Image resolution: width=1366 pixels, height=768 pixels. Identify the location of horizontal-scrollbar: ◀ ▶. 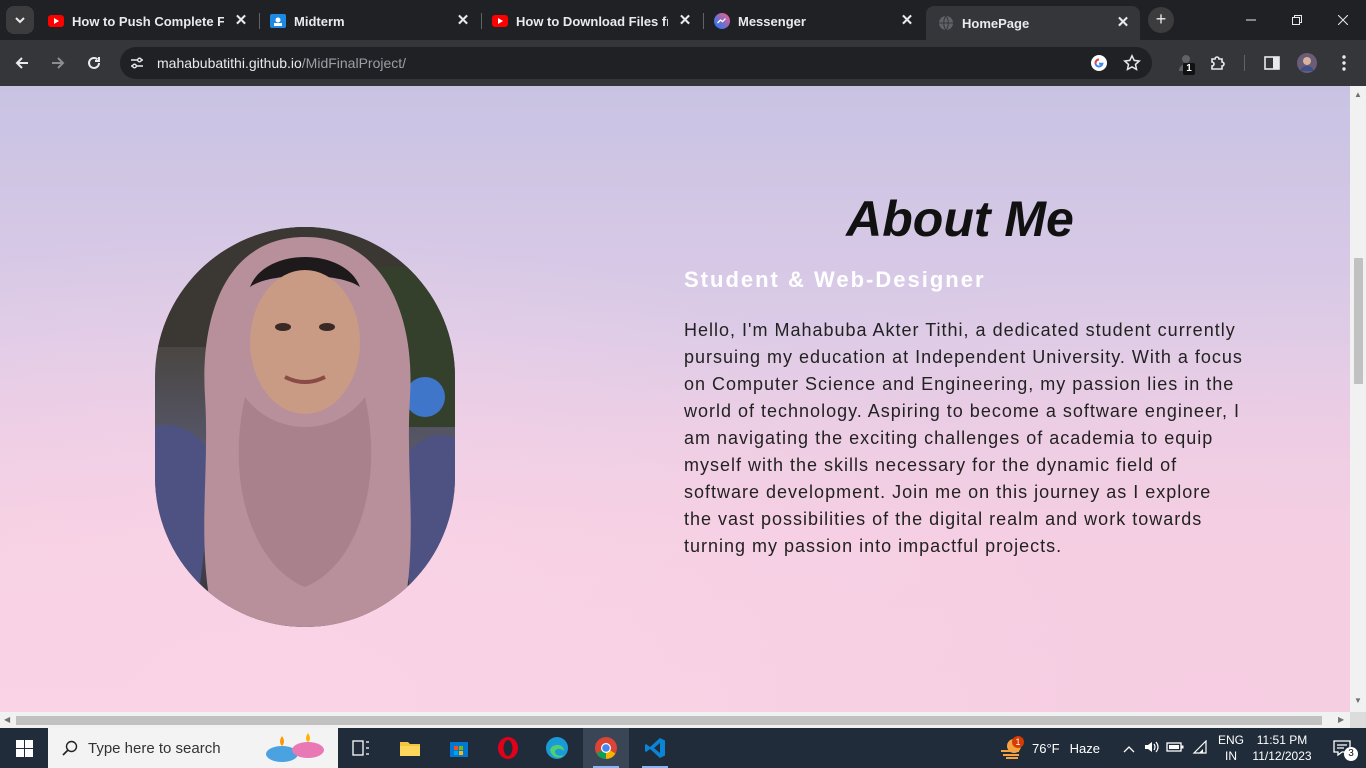
(675, 720).